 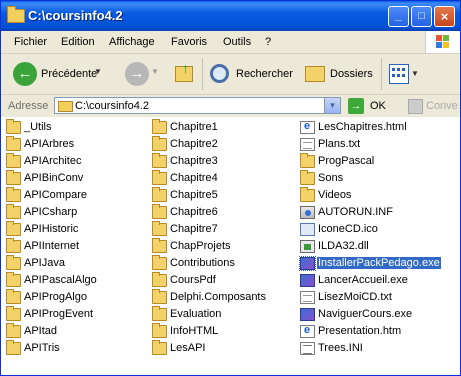 What do you see at coordinates (379, 263) in the screenshot?
I see `file-name: InstallerPackPedago.exe` at bounding box center [379, 263].